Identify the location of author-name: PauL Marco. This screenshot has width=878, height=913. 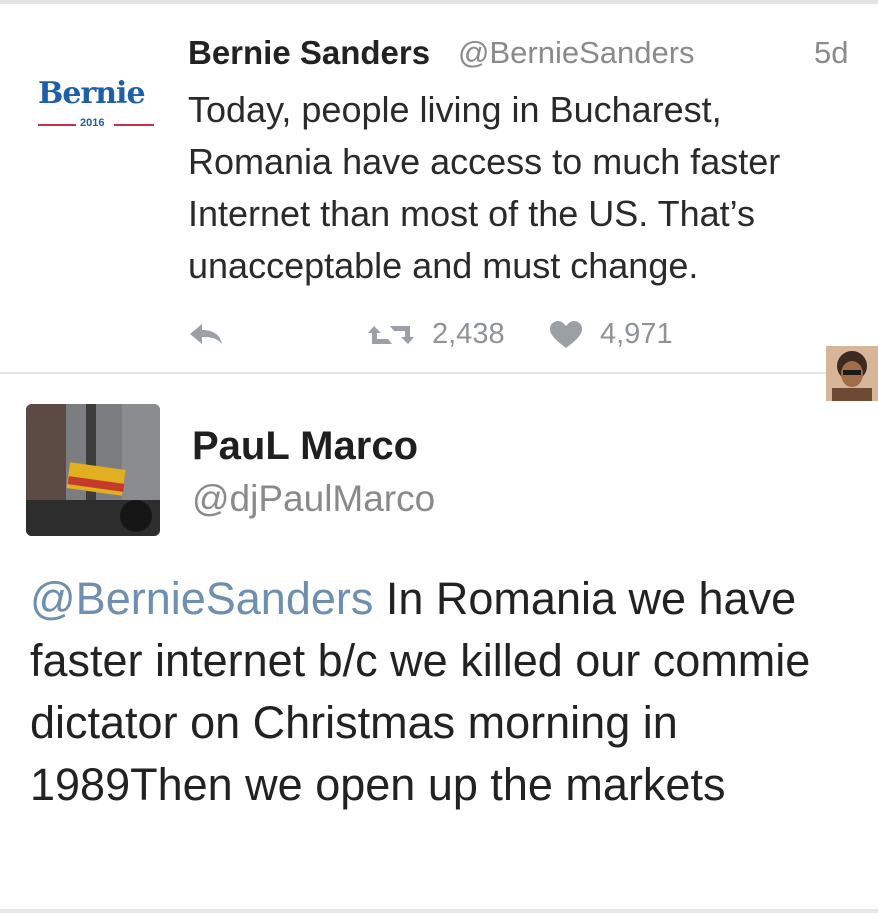
(305, 446).